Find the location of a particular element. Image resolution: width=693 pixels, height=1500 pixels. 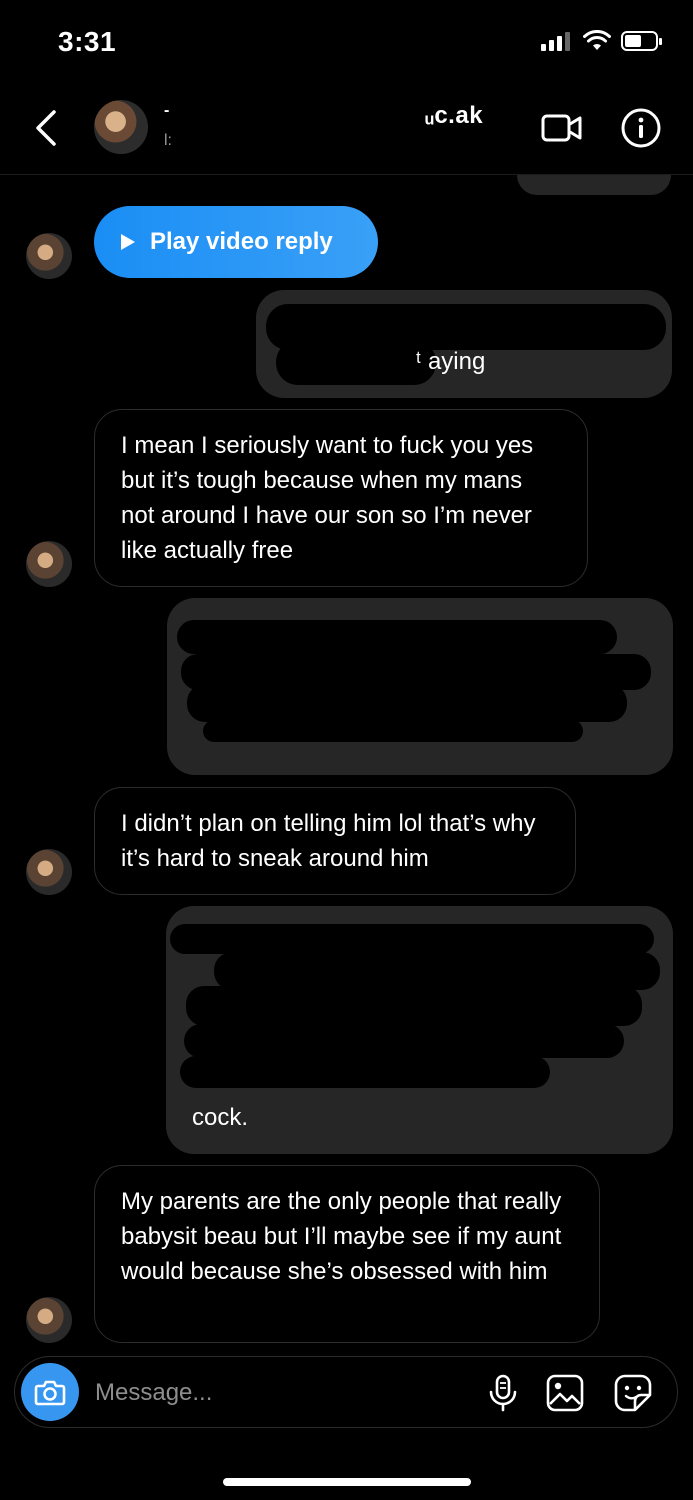

chat-header: - l: ᵤc.ak is located at coordinates (346, 131).